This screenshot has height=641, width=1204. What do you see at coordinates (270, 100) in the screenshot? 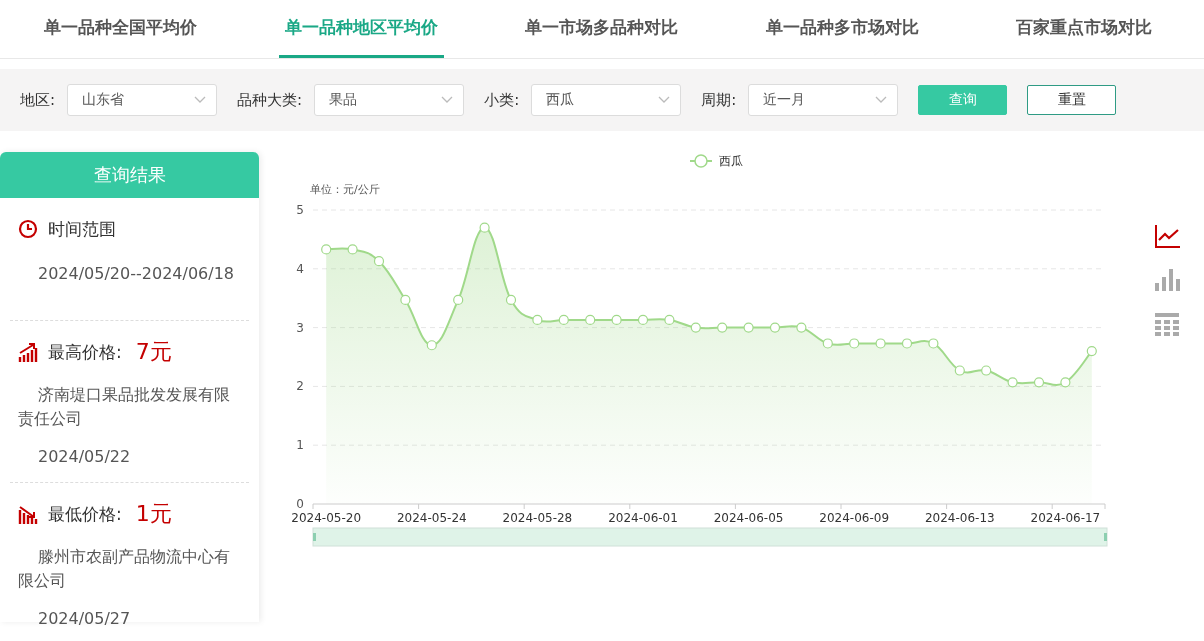
I see `filter-label: 品种大类:` at bounding box center [270, 100].